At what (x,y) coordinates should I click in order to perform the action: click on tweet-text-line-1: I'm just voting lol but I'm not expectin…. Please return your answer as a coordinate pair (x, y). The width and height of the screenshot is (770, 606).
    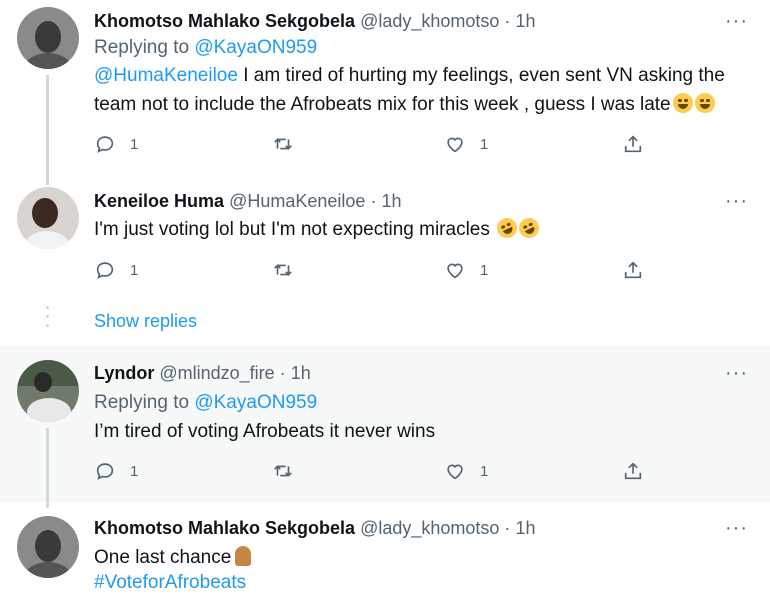
    Looking at the image, I should click on (318, 228).